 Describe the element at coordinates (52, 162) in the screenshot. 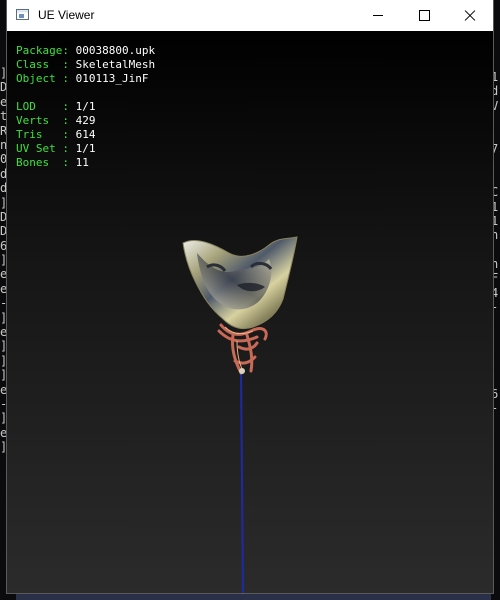

I see `info-bones: Bones : 11` at that location.